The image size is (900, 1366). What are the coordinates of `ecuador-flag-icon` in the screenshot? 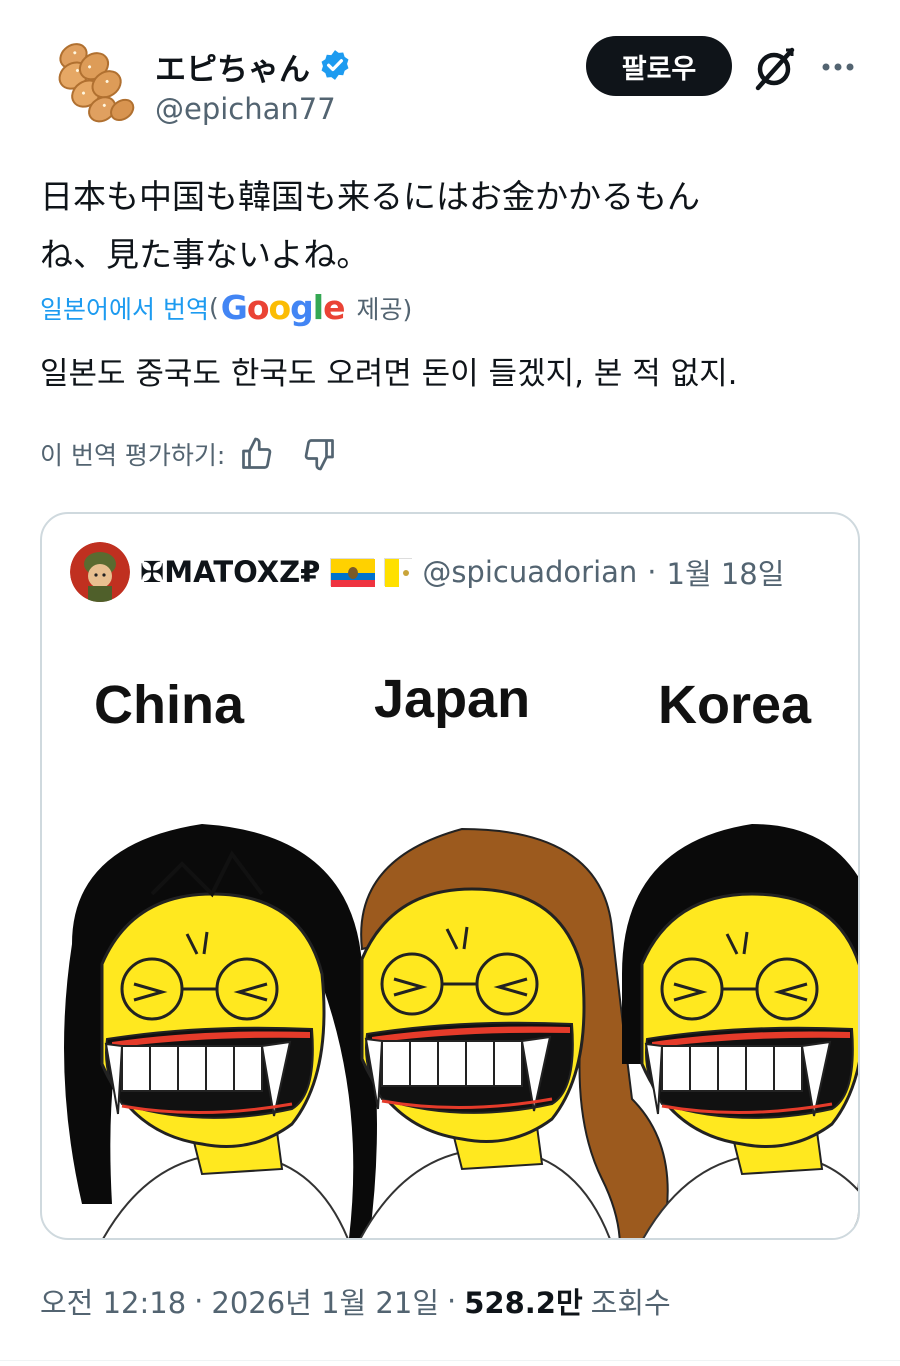 It's located at (353, 572).